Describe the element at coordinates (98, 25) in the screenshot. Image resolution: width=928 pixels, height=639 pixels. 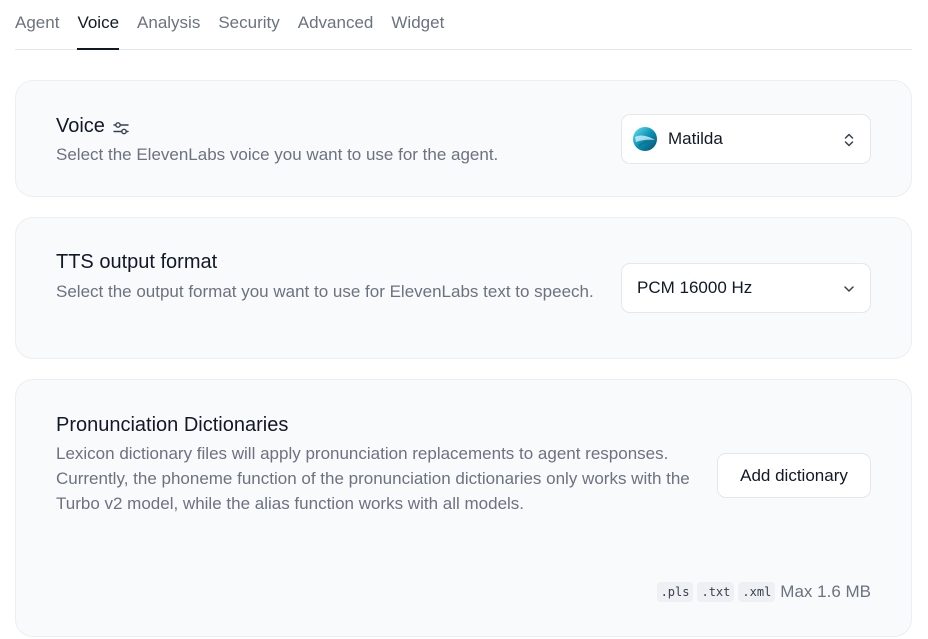
I see `tab-voice: Voice` at that location.